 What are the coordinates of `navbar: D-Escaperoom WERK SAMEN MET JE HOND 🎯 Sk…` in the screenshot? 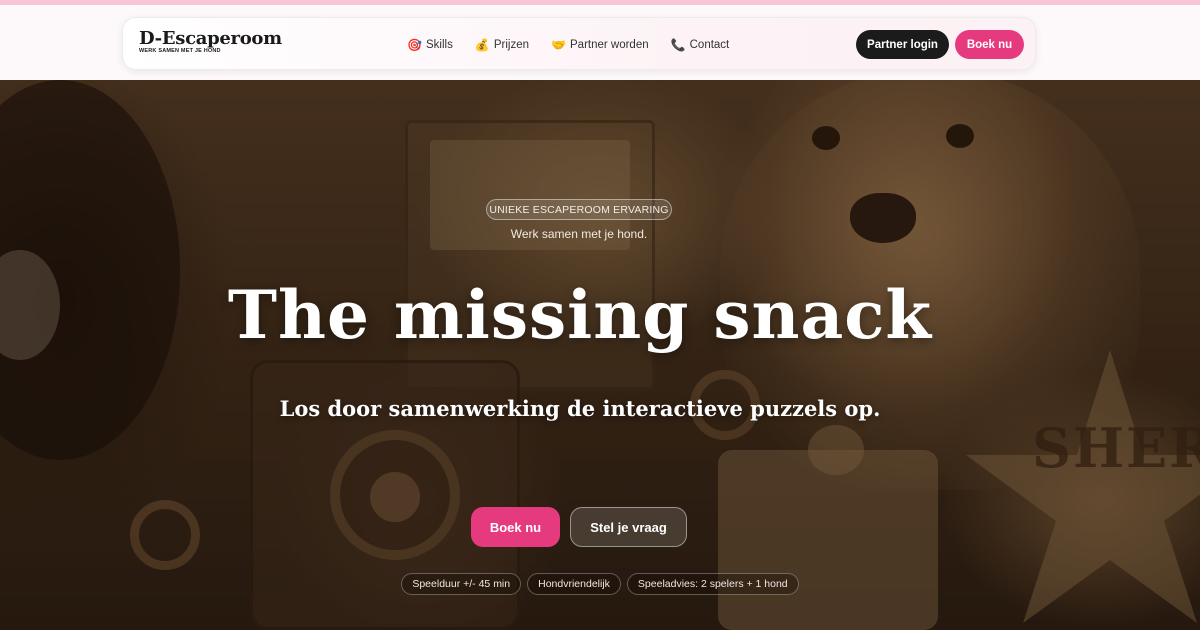 It's located at (579, 43).